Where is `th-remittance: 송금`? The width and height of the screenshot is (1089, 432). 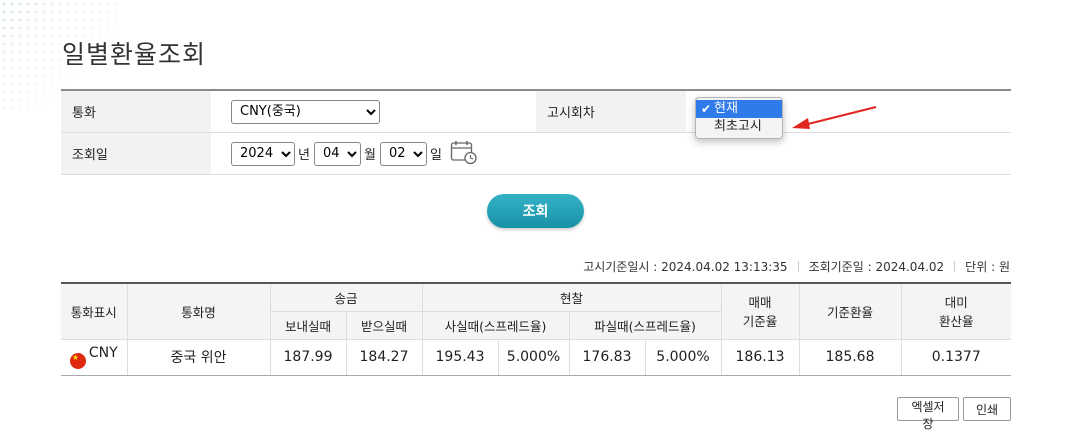 th-remittance: 송금 is located at coordinates (346, 297).